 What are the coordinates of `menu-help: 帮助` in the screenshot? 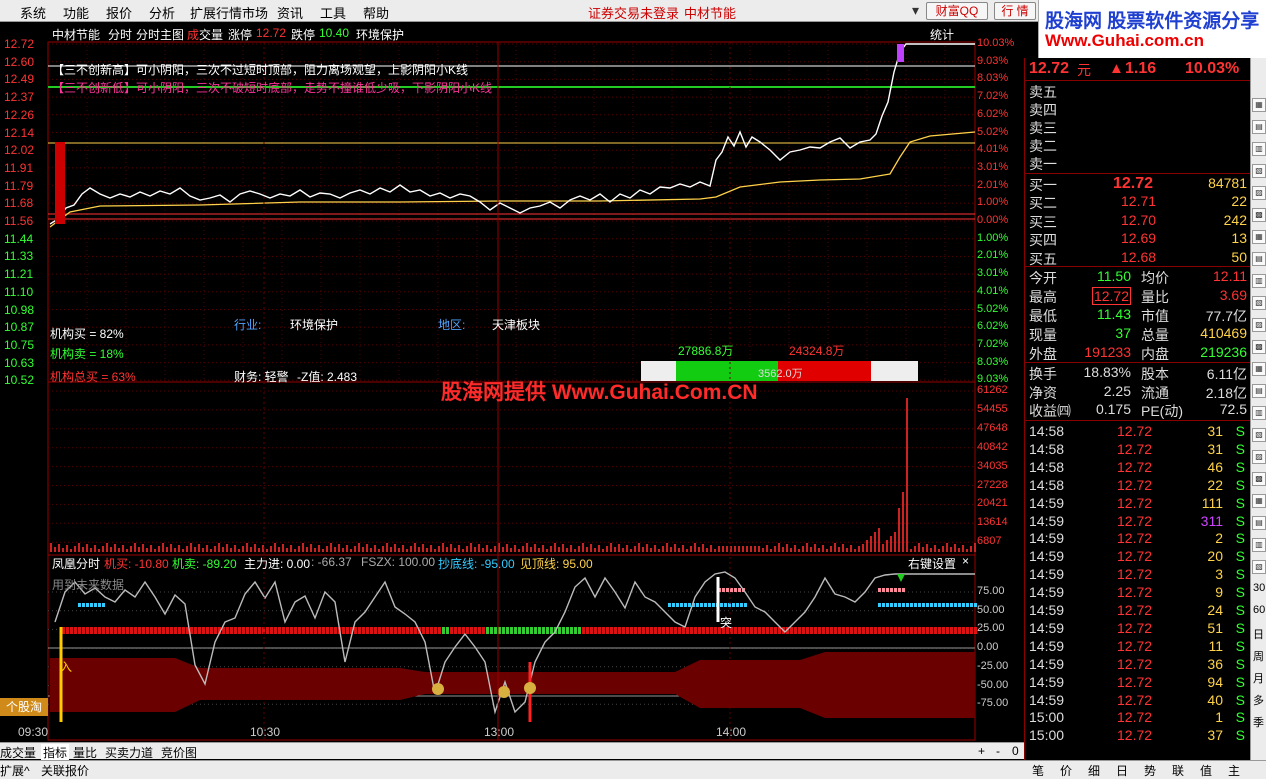 It's located at (376, 12).